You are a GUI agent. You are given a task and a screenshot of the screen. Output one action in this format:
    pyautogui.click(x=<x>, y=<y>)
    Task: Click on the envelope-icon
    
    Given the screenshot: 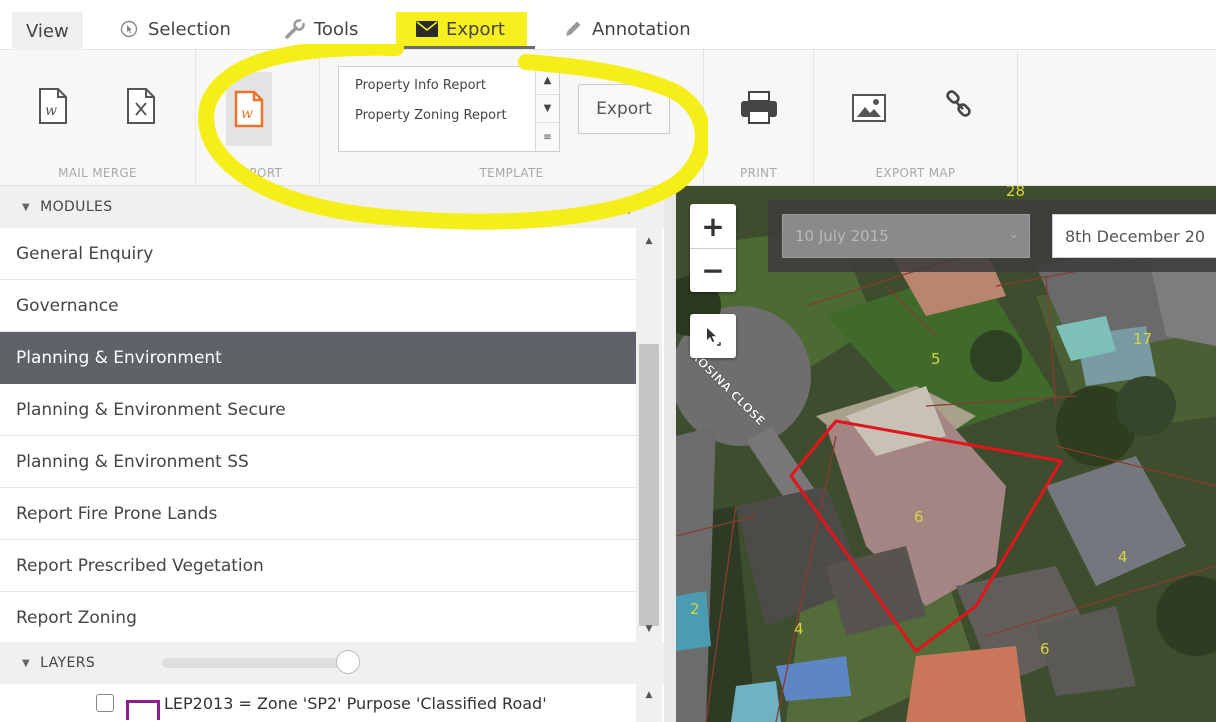 What is the action you would take?
    pyautogui.click(x=427, y=29)
    